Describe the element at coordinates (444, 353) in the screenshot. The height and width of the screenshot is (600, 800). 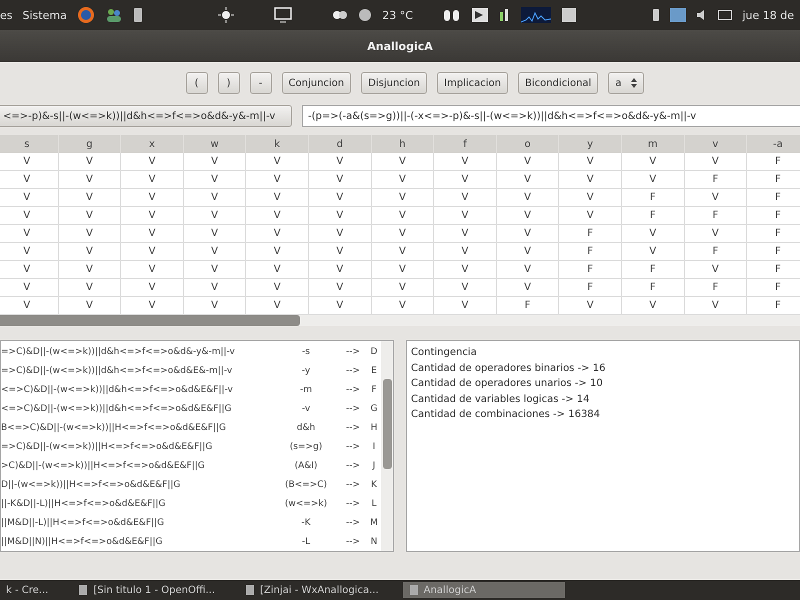
I see `result-text: Contingencia` at that location.